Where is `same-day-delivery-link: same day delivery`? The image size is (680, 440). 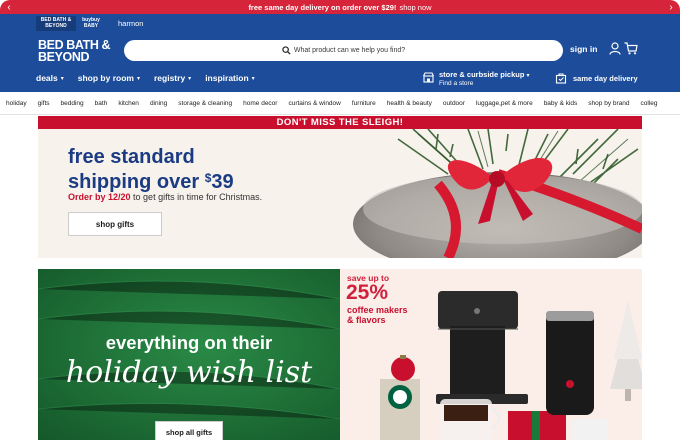 same-day-delivery-link: same day delivery is located at coordinates (596, 78).